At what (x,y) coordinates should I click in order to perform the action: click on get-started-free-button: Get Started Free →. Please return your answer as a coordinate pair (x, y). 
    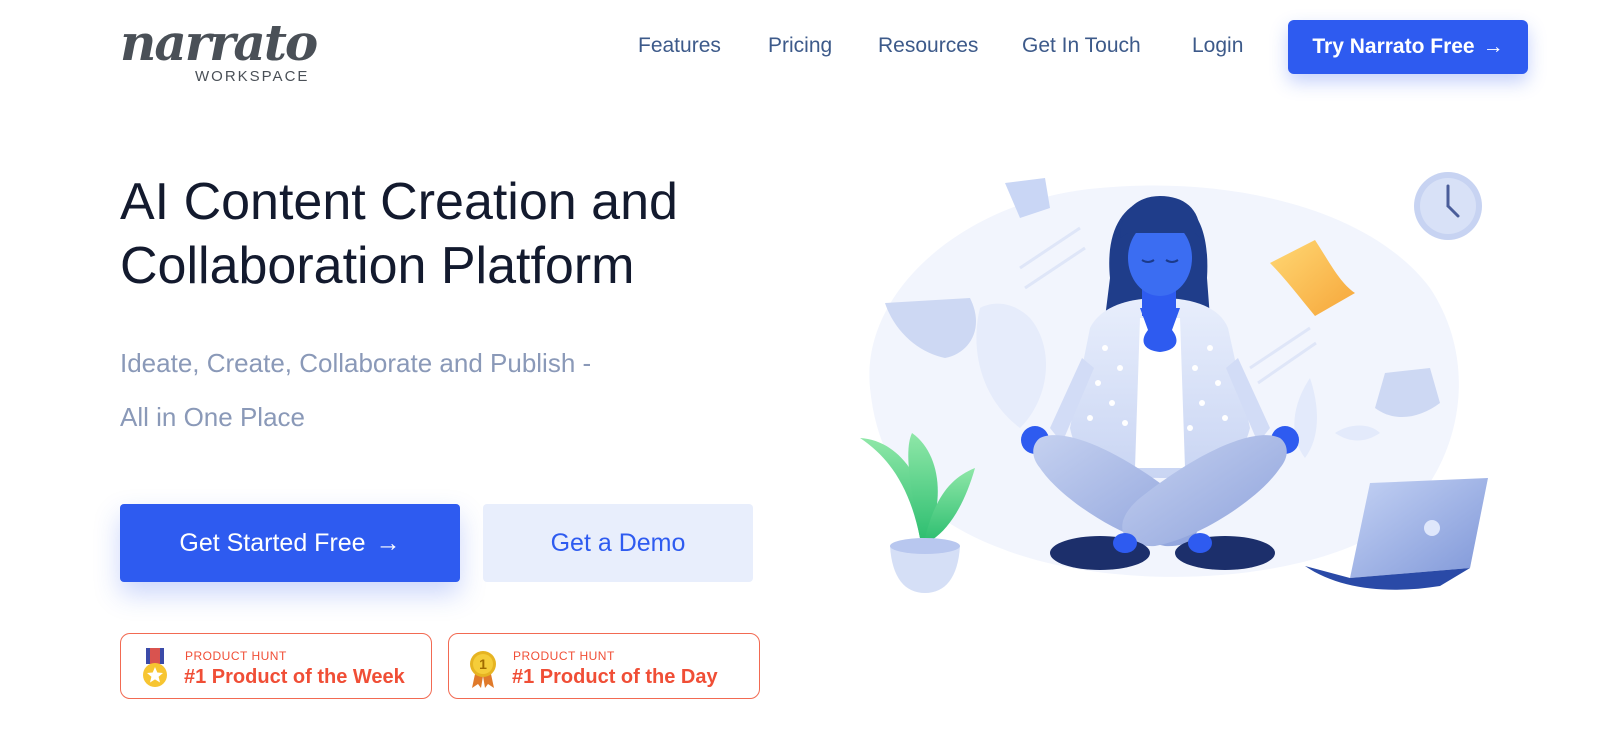
    Looking at the image, I should click on (290, 543).